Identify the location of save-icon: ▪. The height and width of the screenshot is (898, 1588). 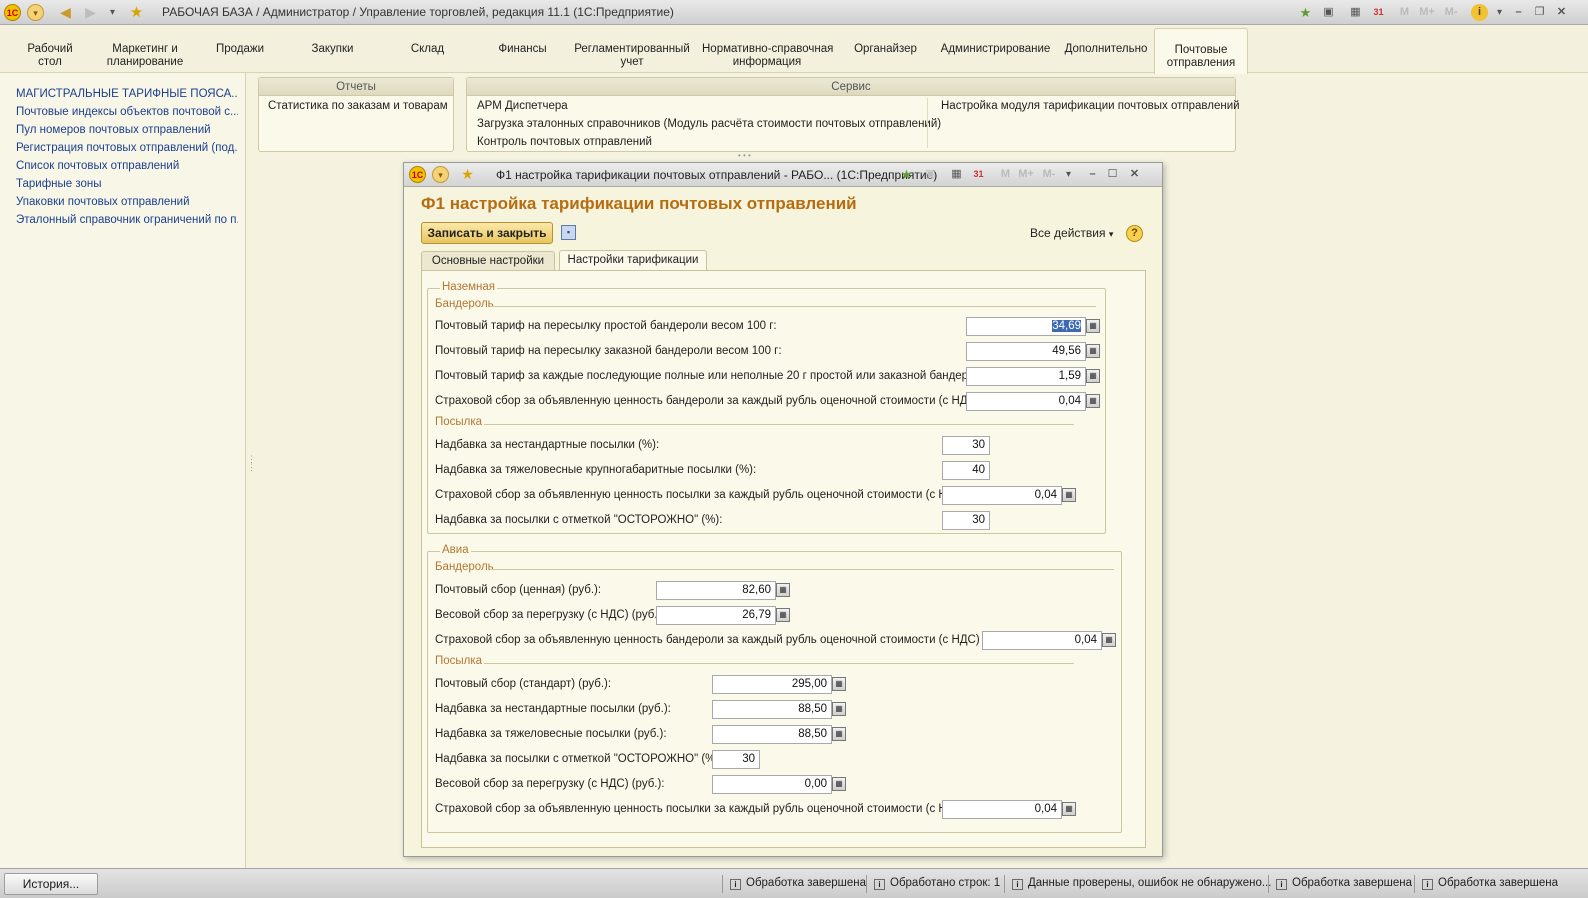
(568, 232).